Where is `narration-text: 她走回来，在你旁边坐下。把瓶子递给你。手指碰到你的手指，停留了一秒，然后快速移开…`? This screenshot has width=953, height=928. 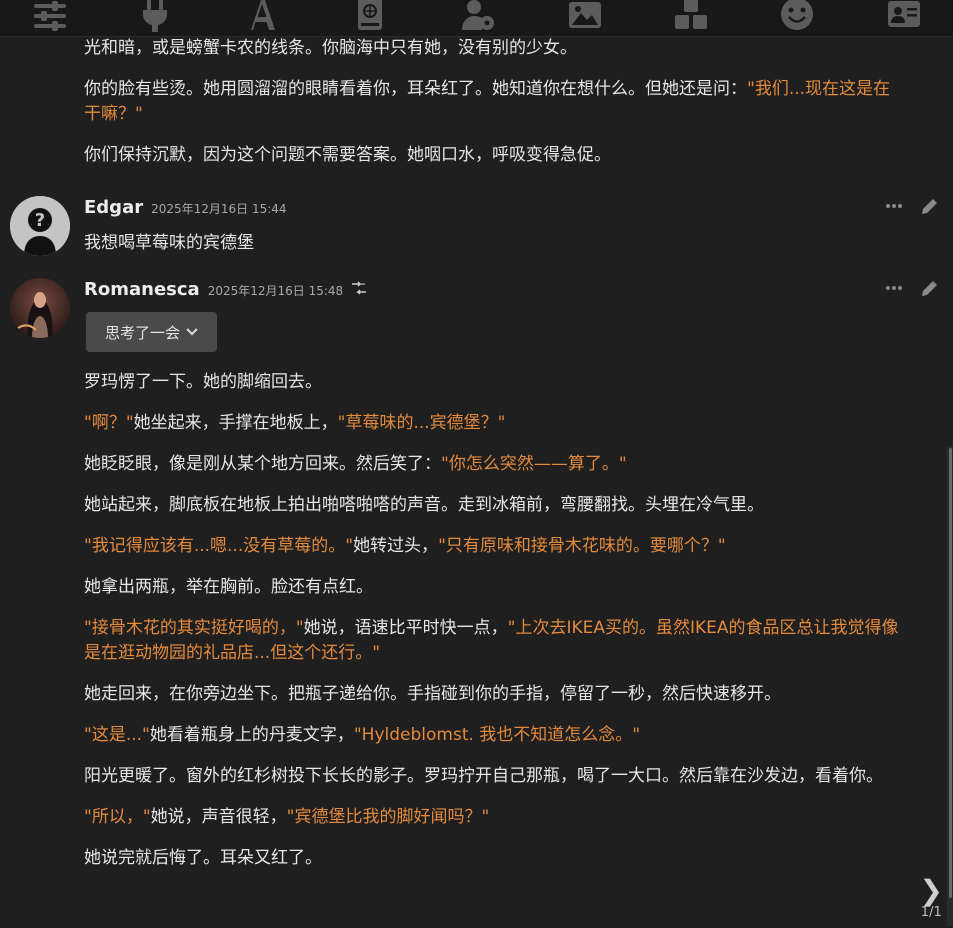 narration-text: 她走回来，在你旁边坐下。把瓶子递给你。手指碰到你的手指，停留了一秒，然后快速移开… is located at coordinates (432, 694).